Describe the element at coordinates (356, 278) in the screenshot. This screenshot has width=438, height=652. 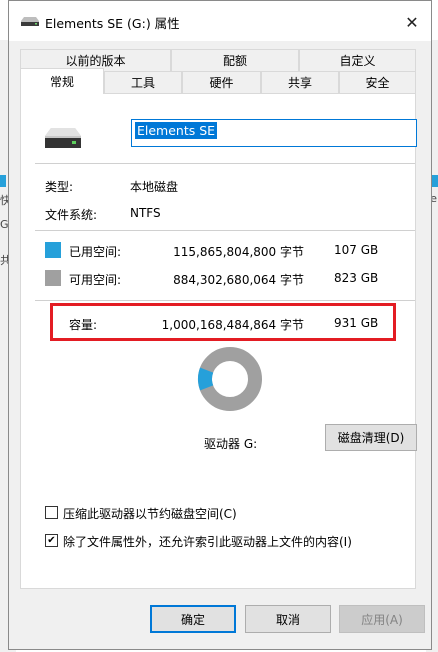
I see `free-space-size: 823 GB` at that location.